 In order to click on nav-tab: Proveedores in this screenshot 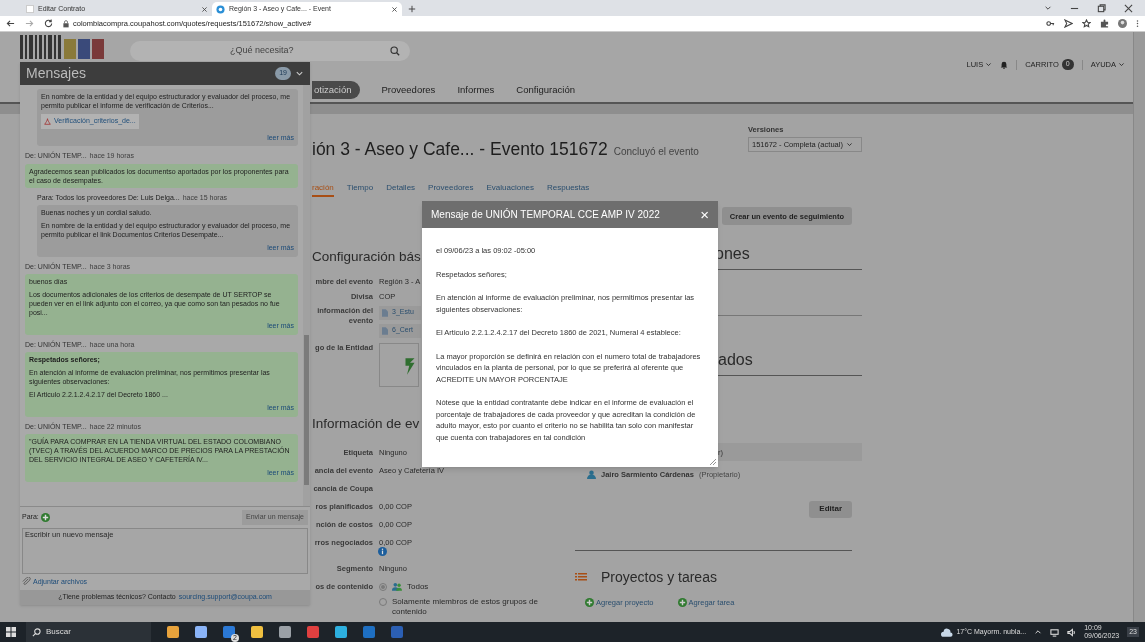, I will do `click(408, 90)`.